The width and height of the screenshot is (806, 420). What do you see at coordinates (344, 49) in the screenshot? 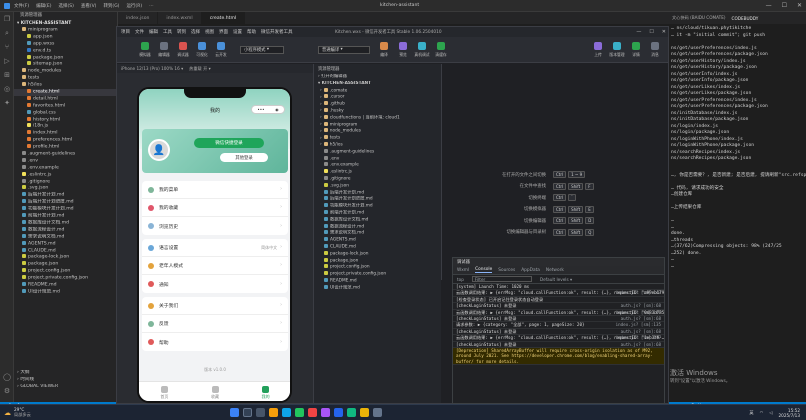
I see `compile-select: 普通编译 ▾` at bounding box center [344, 49].